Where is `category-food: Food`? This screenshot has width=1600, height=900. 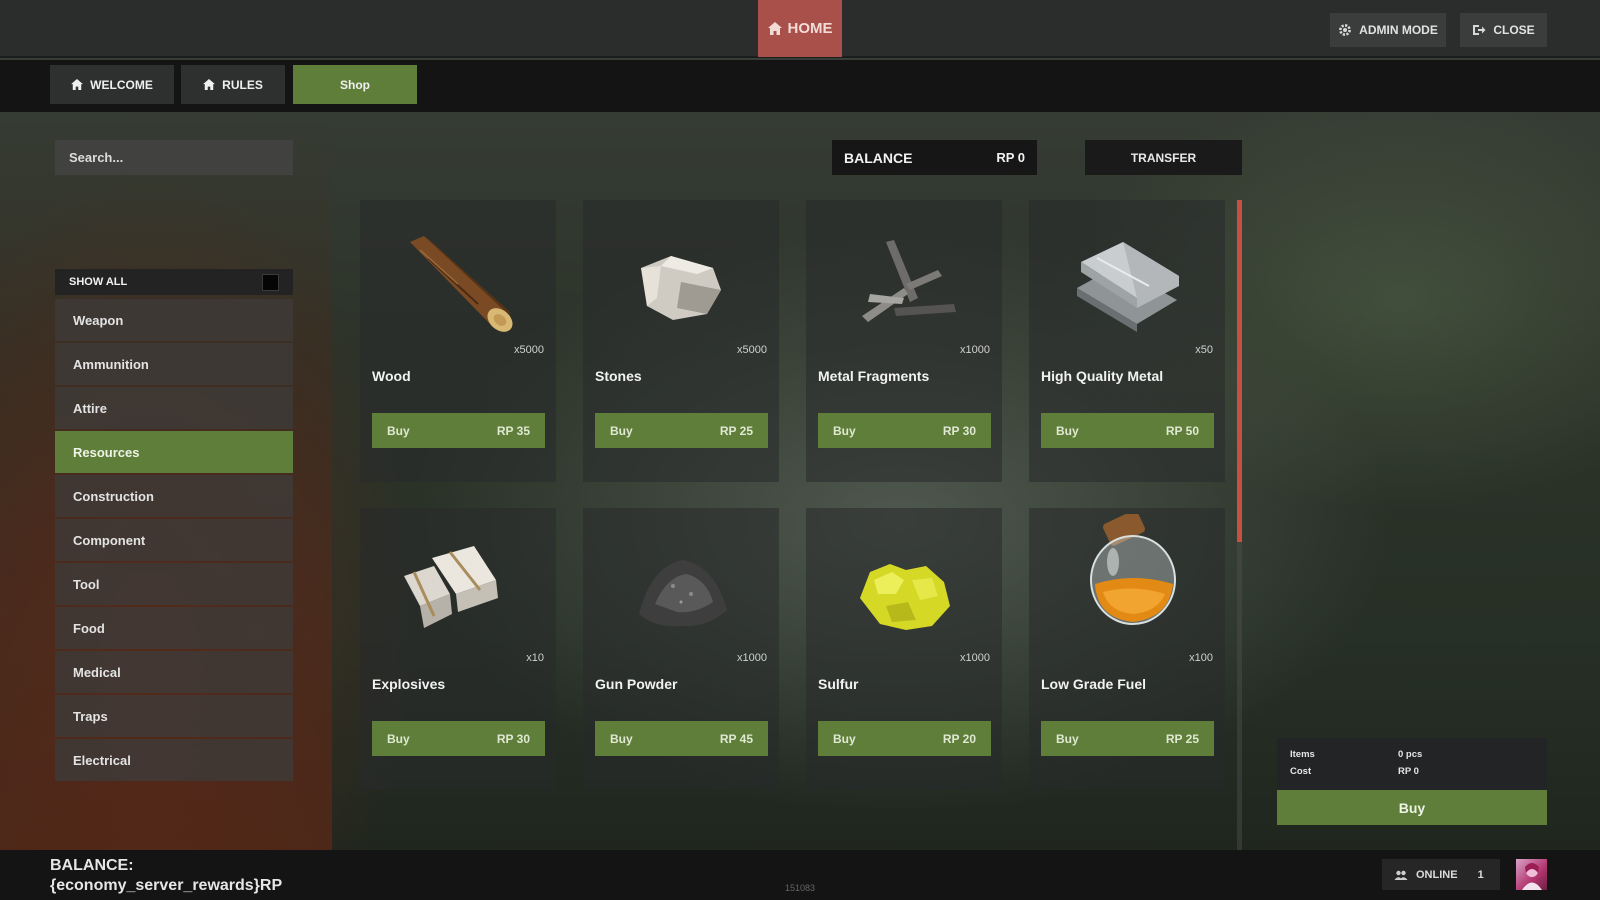 category-food: Food is located at coordinates (174, 628).